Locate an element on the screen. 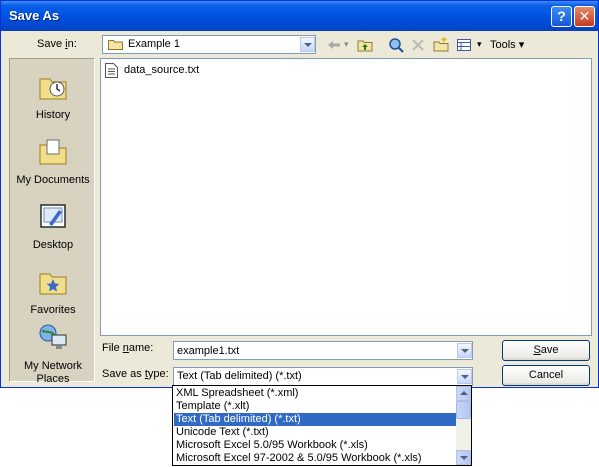 The image size is (599, 467). place-history: History is located at coordinates (53, 96).